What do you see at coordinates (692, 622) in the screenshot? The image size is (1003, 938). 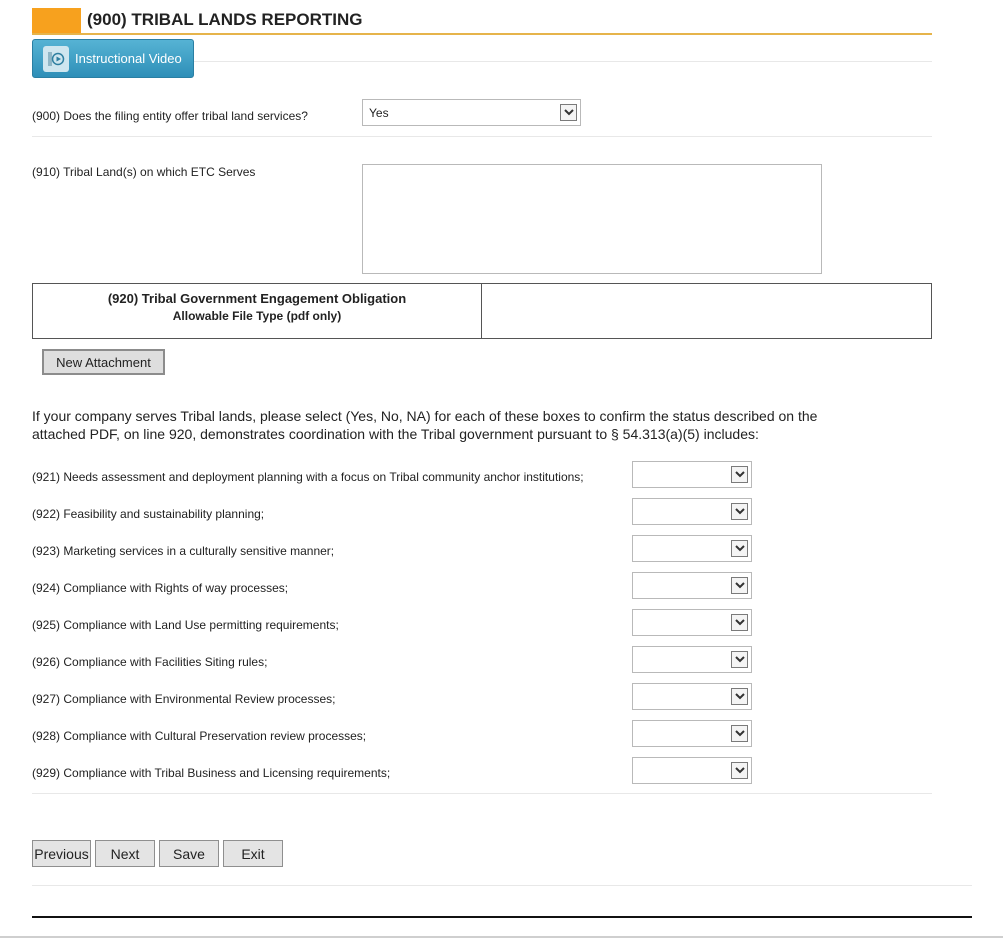 I see `item-925-select` at bounding box center [692, 622].